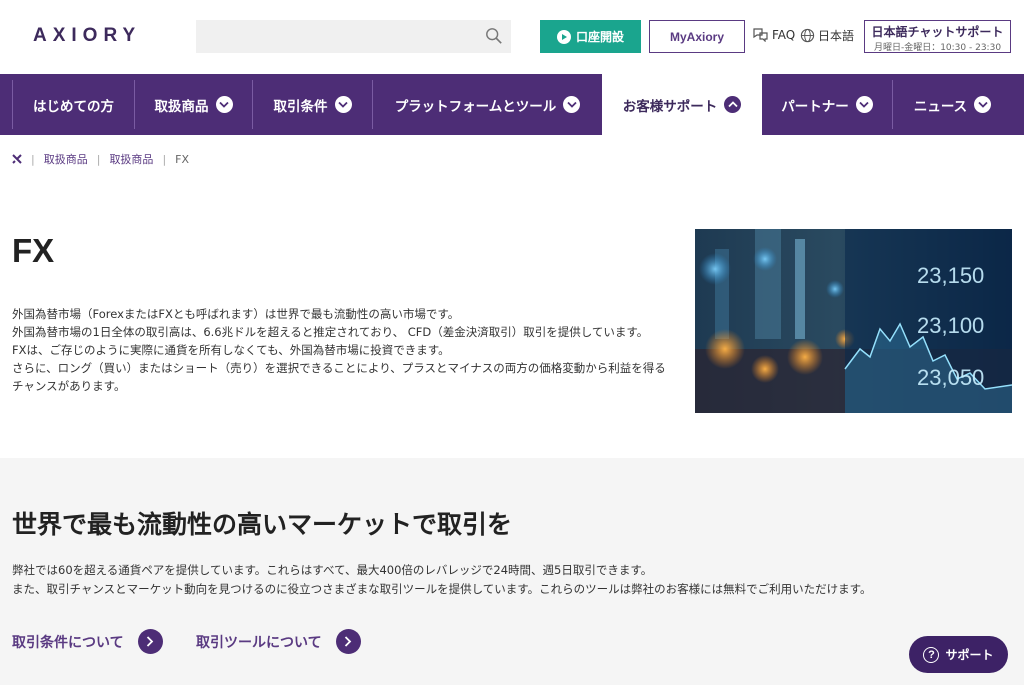  I want to click on nav-item-products: 取扱商品, so click(193, 104).